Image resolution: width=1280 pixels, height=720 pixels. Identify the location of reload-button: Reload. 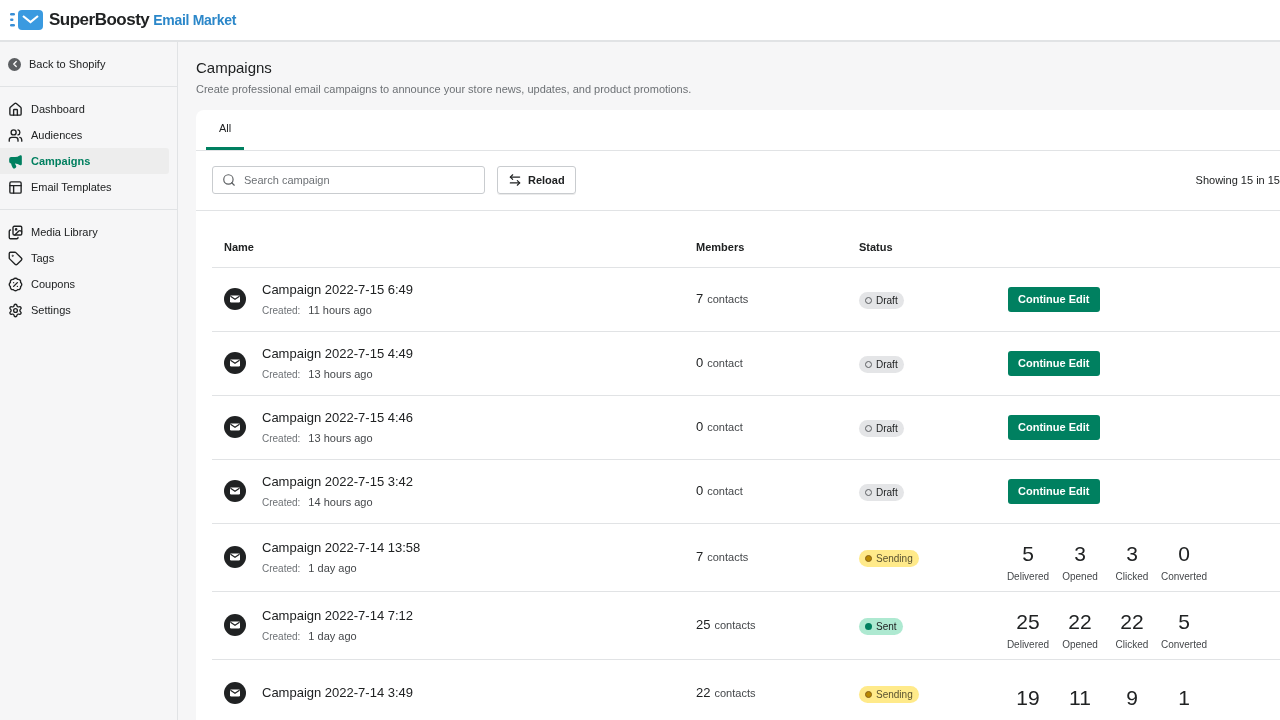
(536, 180).